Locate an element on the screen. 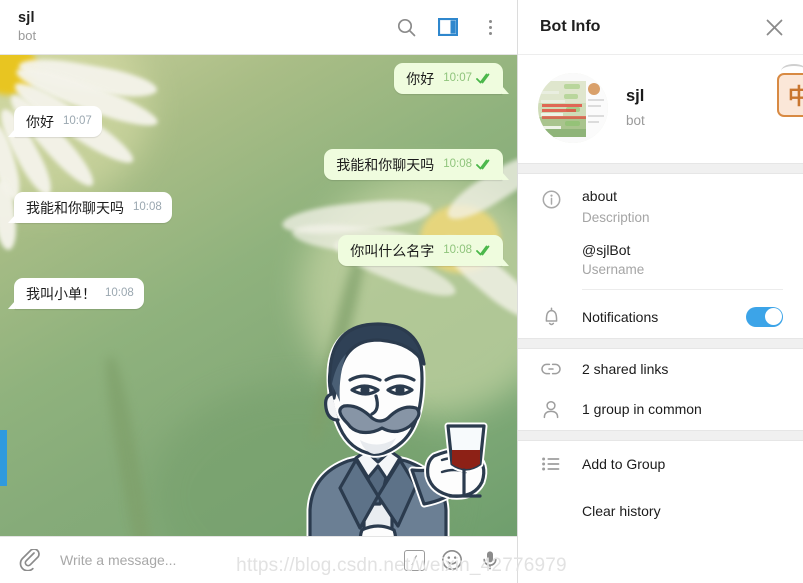  message-bubble-incoming: 我叫小单！ 10:08 is located at coordinates (76, 293).